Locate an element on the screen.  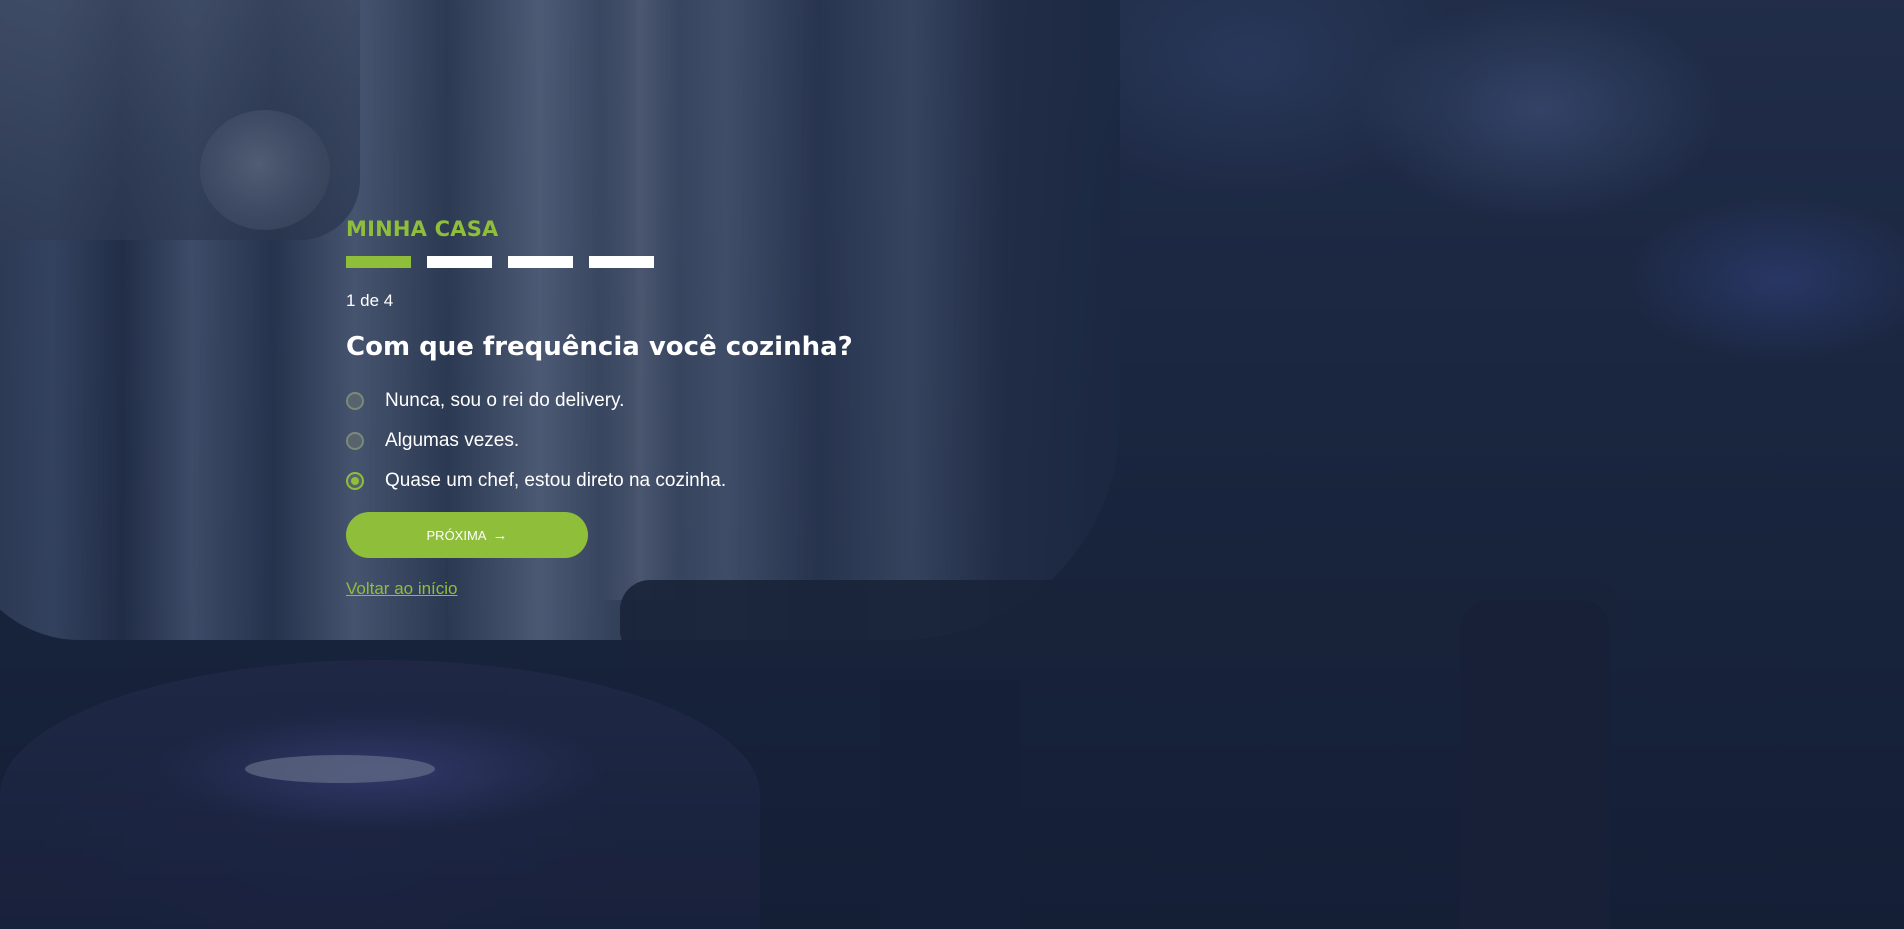
answer-option-label: Algumas vezes. is located at coordinates (452, 441).